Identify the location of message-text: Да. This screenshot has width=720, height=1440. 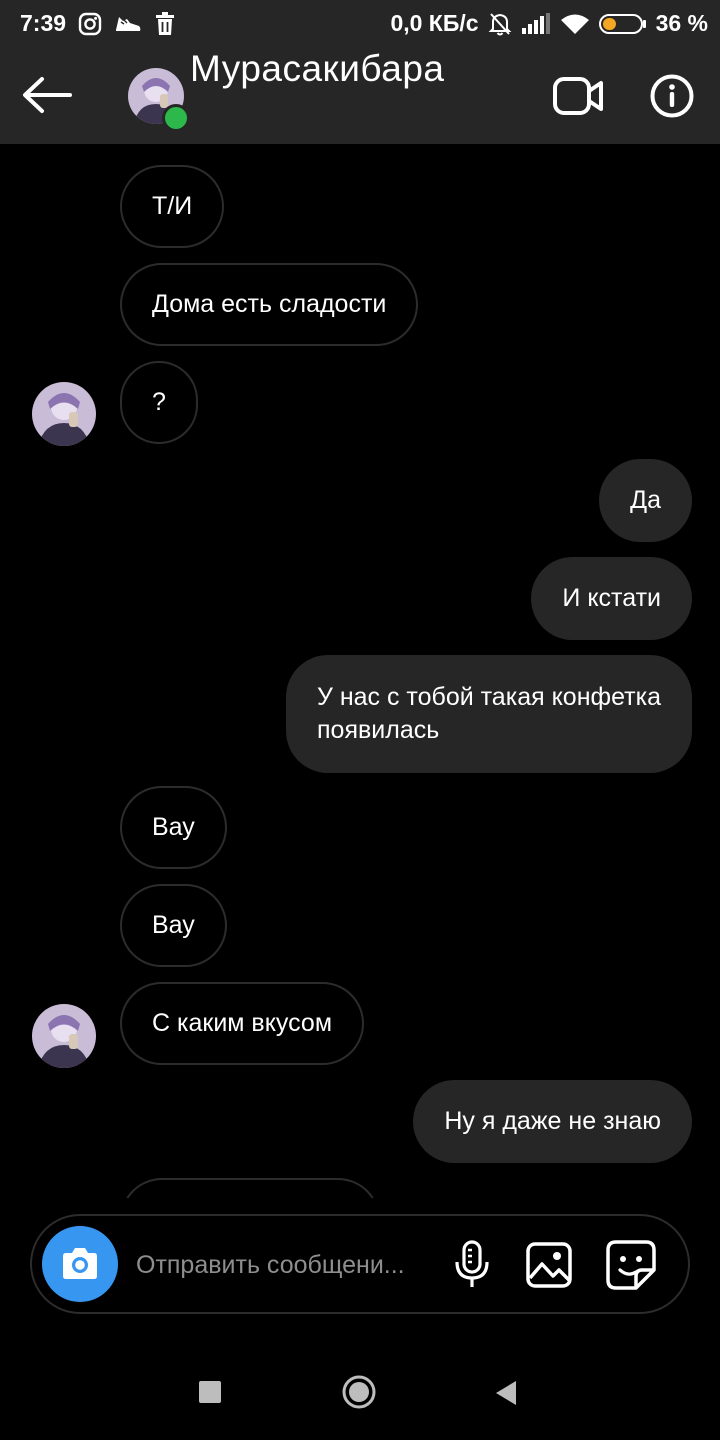
(645, 500).